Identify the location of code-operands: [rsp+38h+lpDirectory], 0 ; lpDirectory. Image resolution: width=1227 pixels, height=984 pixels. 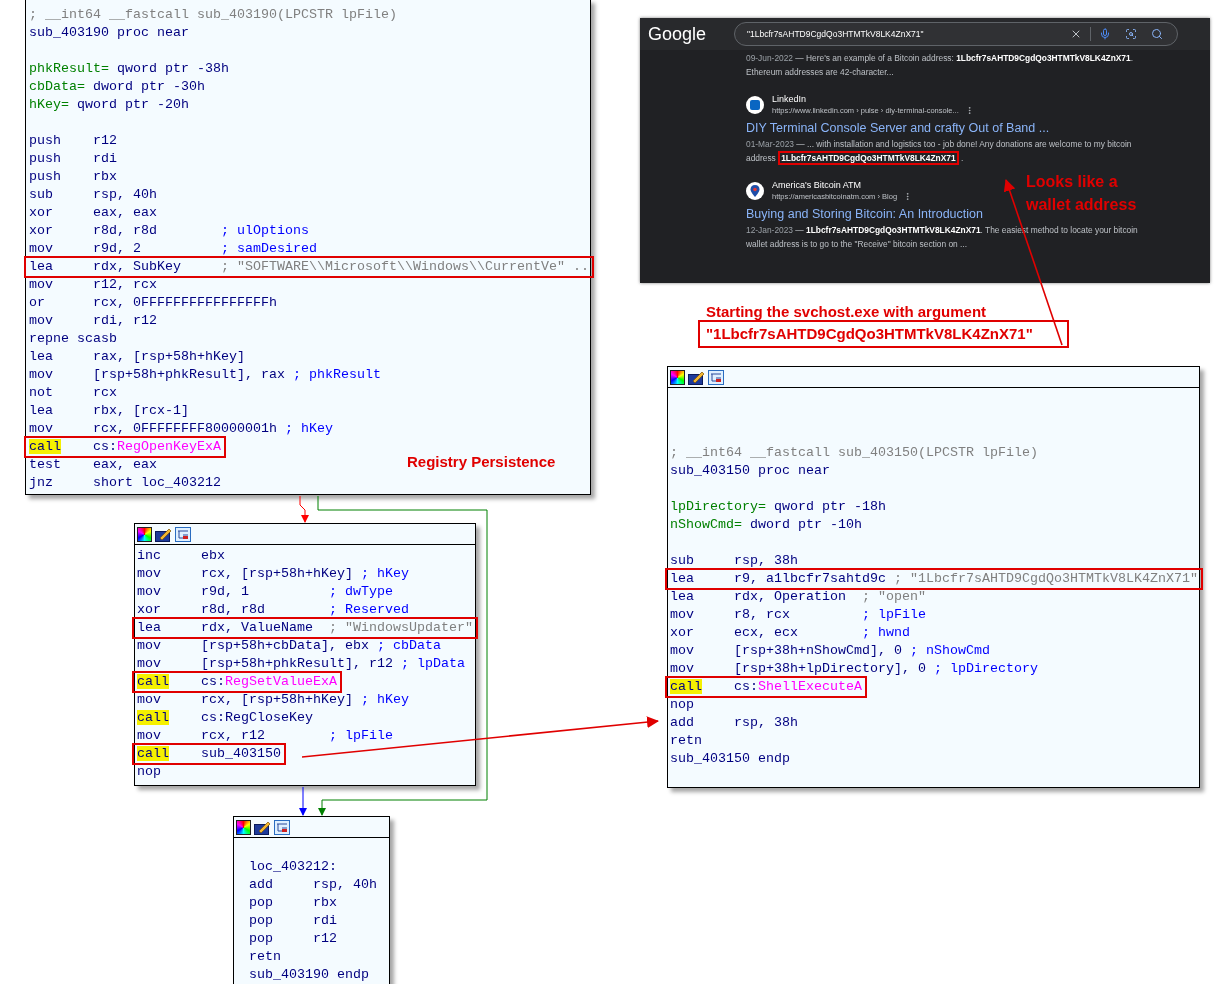
(886, 669).